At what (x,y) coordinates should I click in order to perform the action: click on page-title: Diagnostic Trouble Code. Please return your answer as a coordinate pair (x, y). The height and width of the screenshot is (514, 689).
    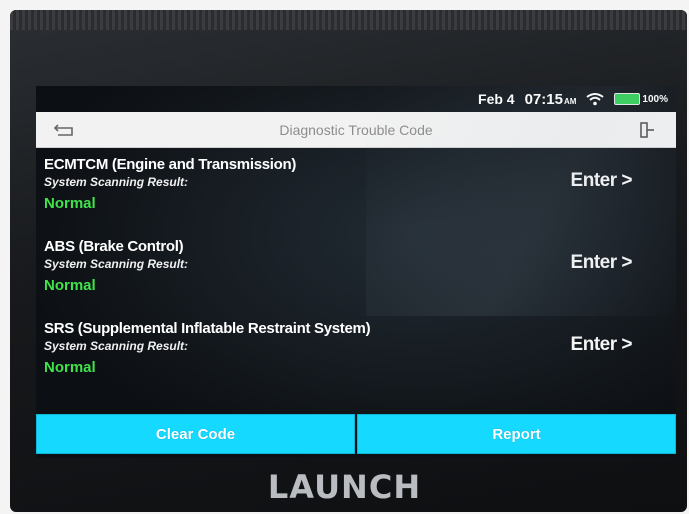
    Looking at the image, I should click on (356, 129).